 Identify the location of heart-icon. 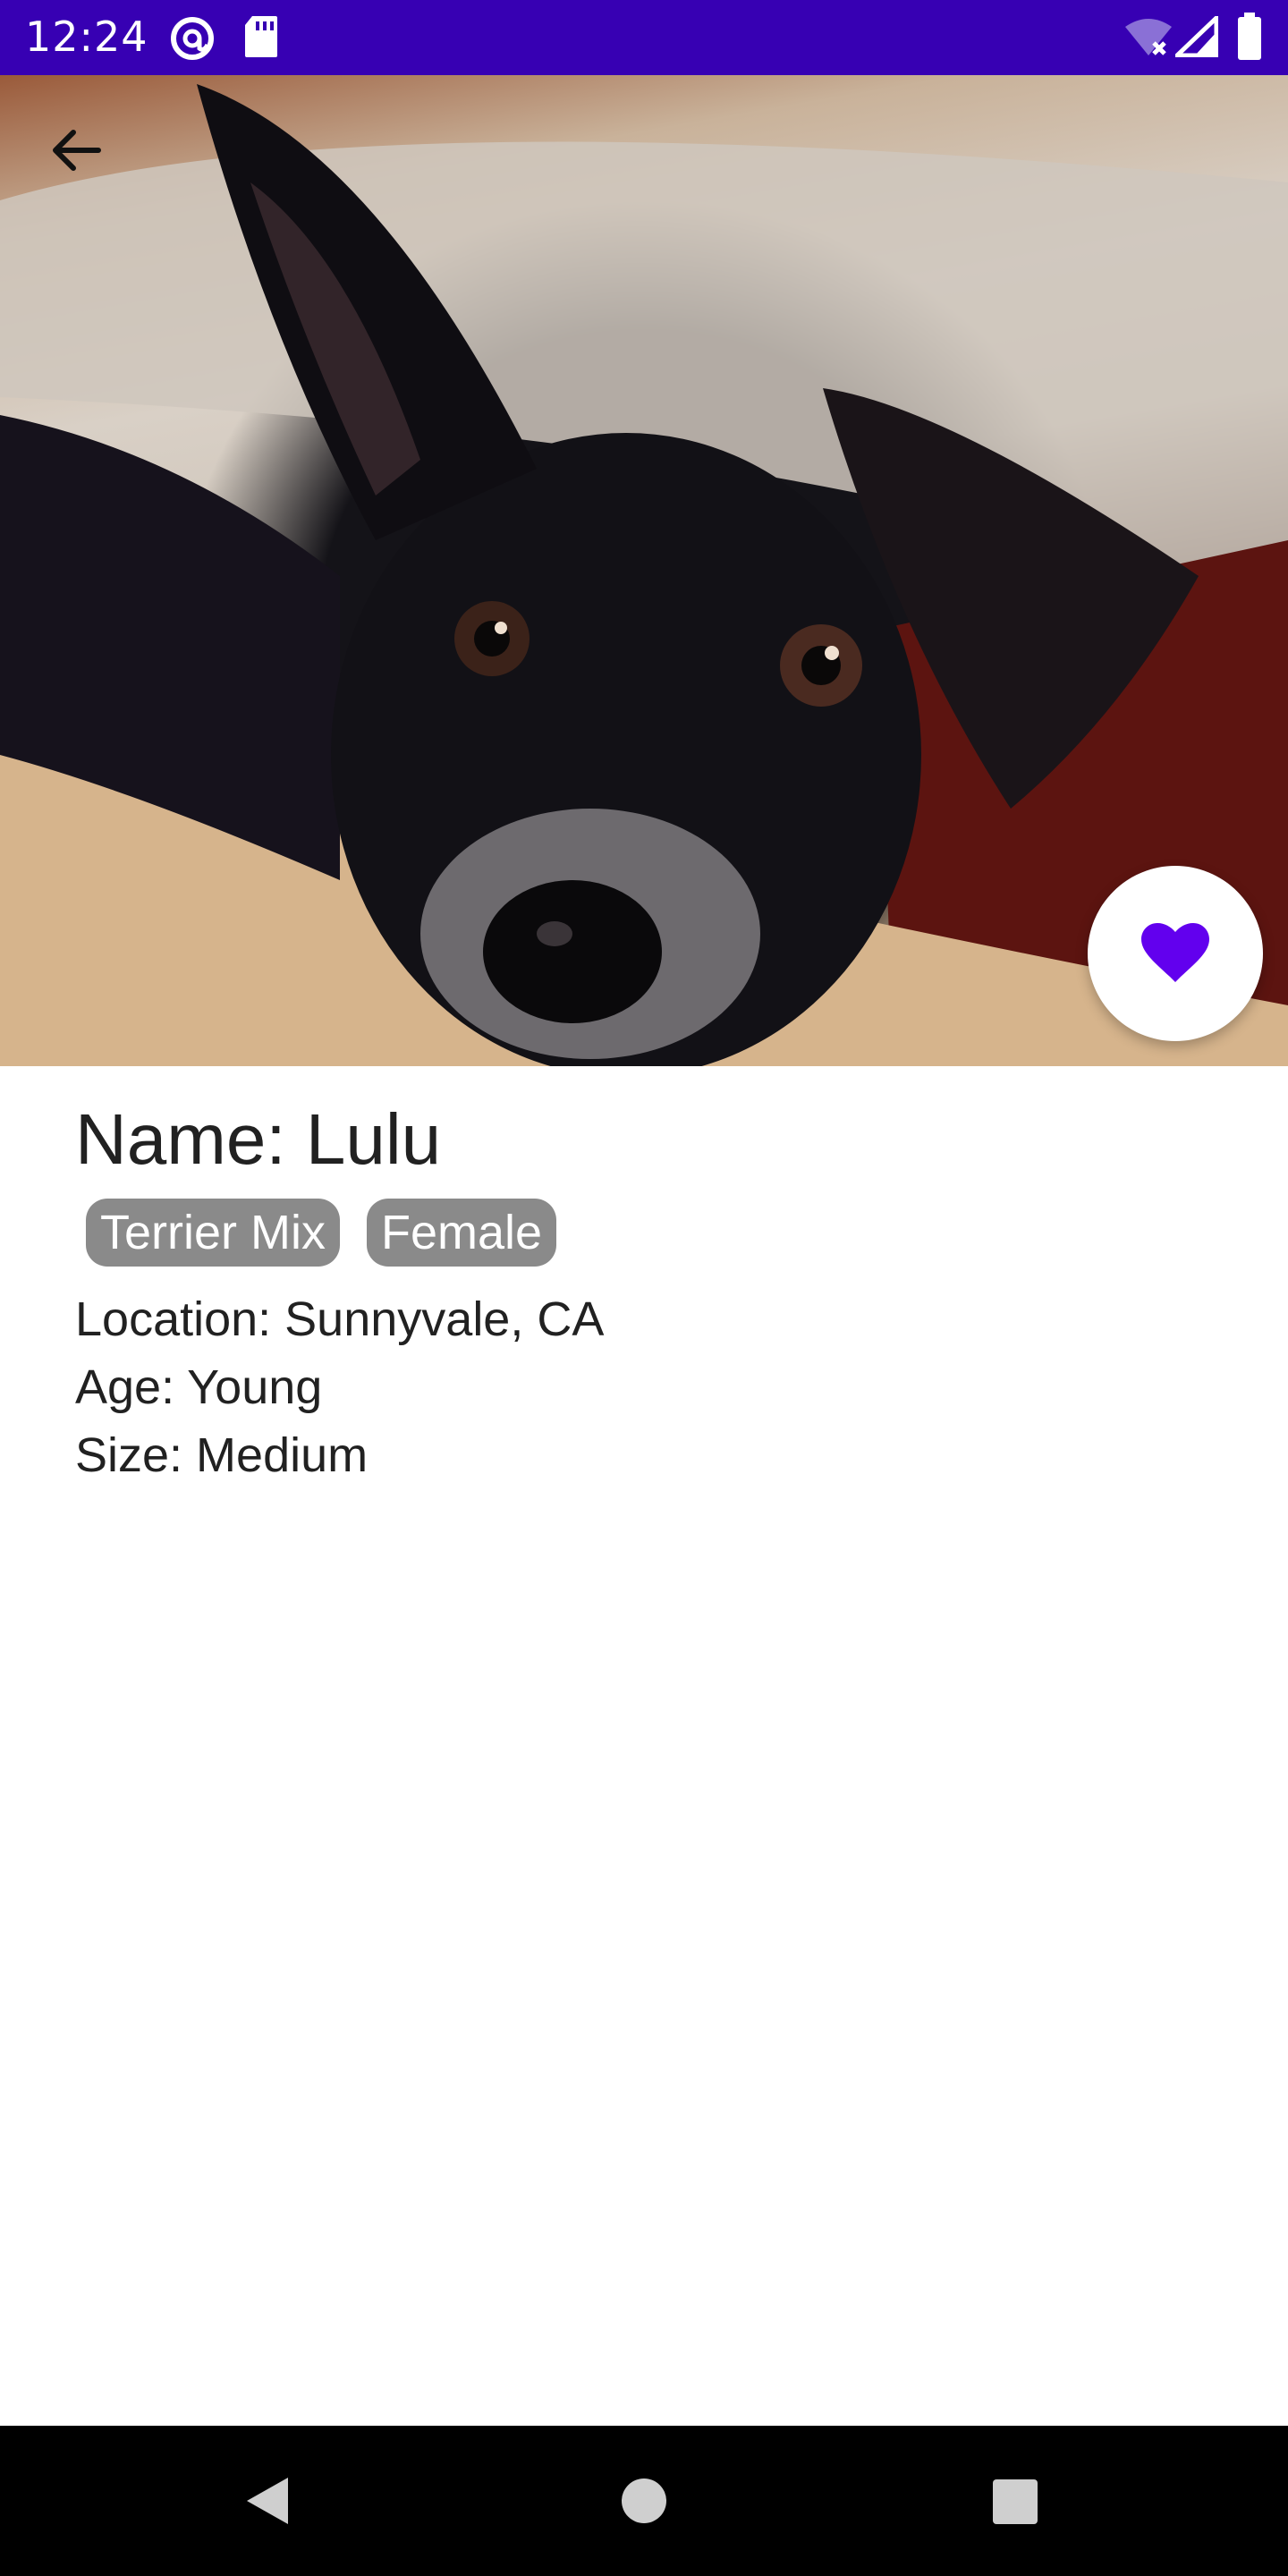
(1175, 952).